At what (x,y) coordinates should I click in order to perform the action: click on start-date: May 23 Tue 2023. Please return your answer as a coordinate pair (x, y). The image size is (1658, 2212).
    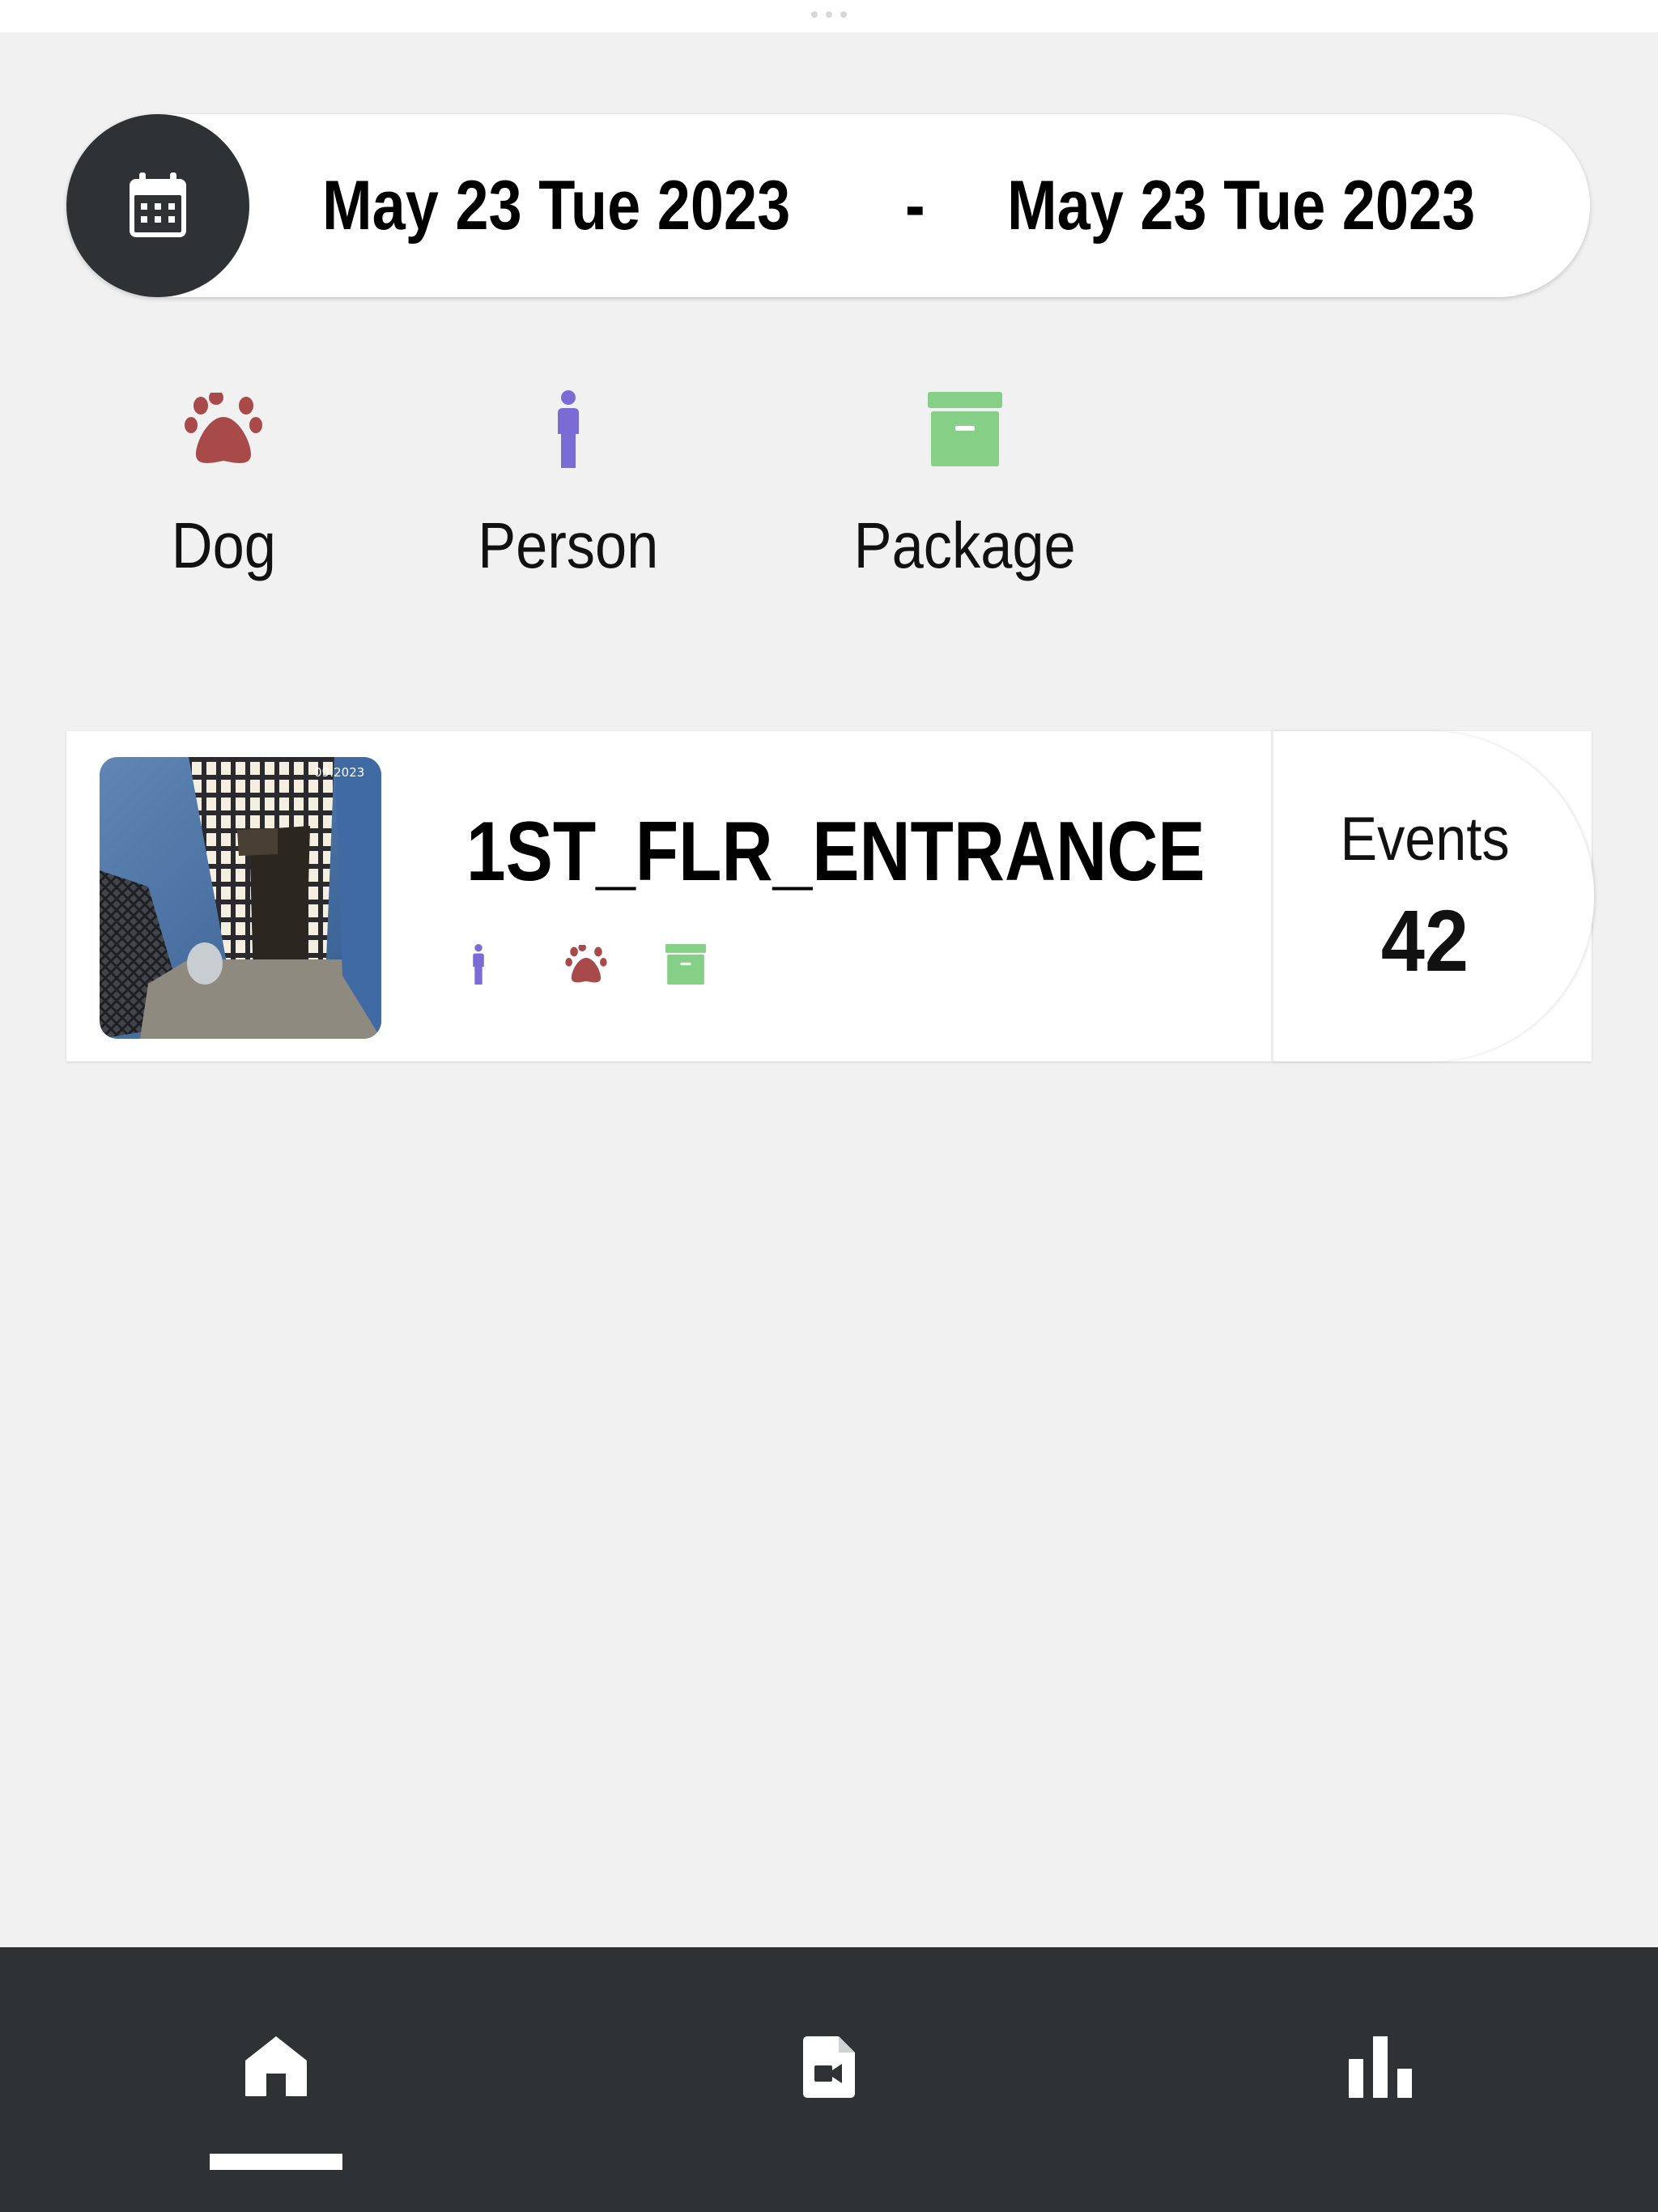
    Looking at the image, I should click on (556, 206).